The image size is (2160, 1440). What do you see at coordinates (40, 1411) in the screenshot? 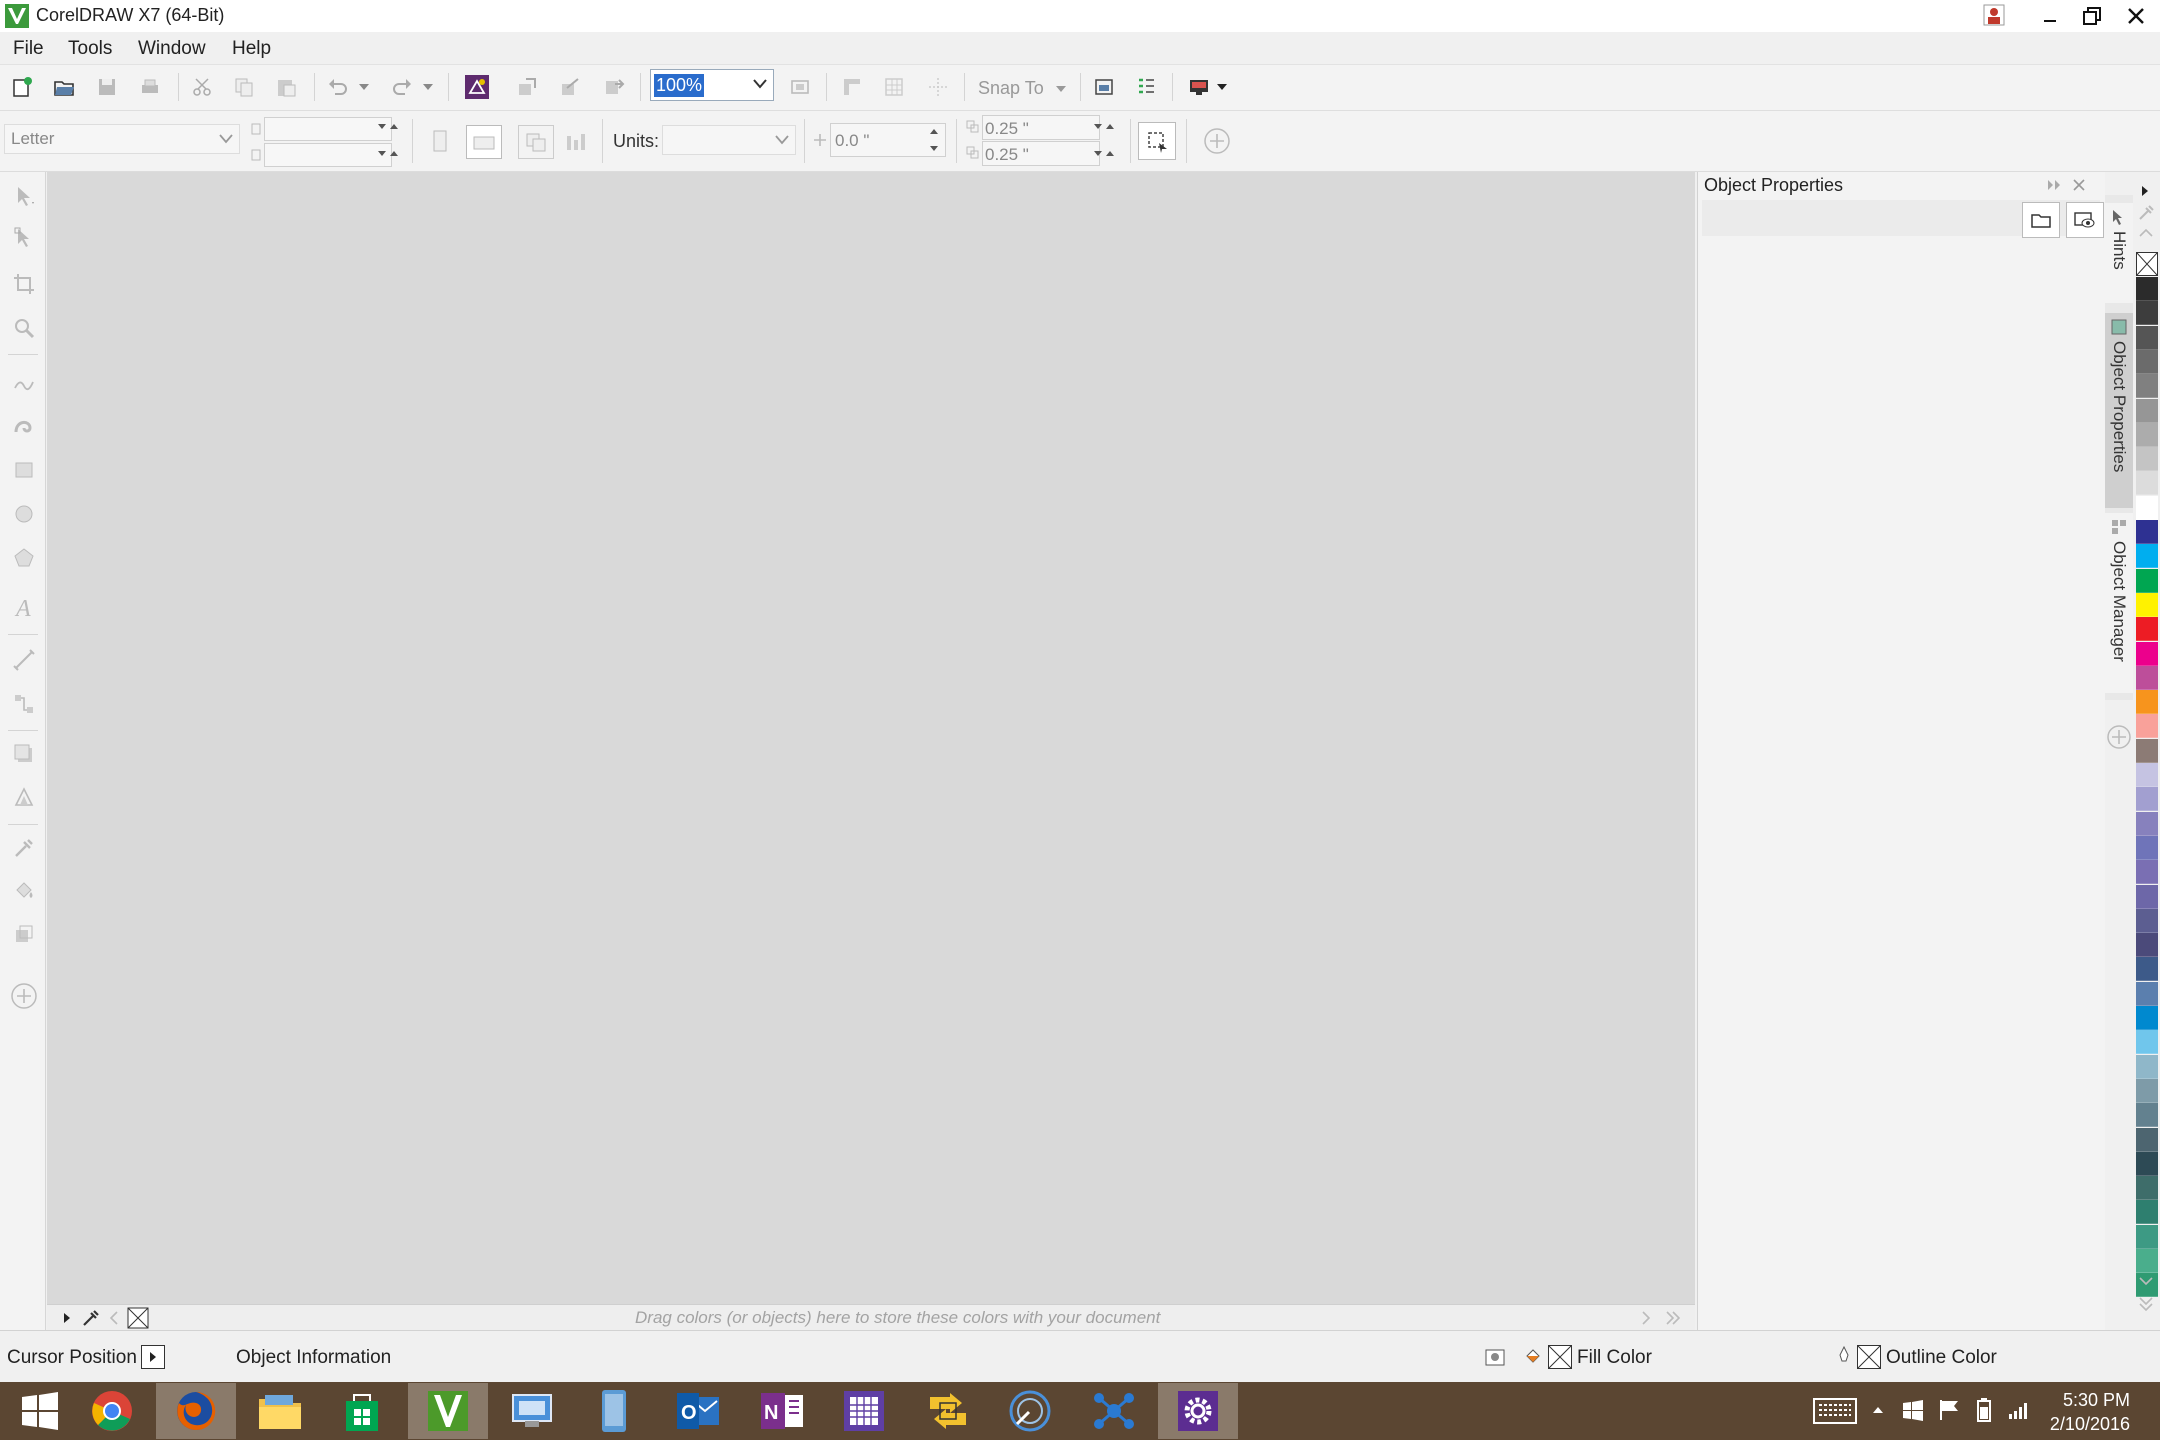
I see `start-button` at bounding box center [40, 1411].